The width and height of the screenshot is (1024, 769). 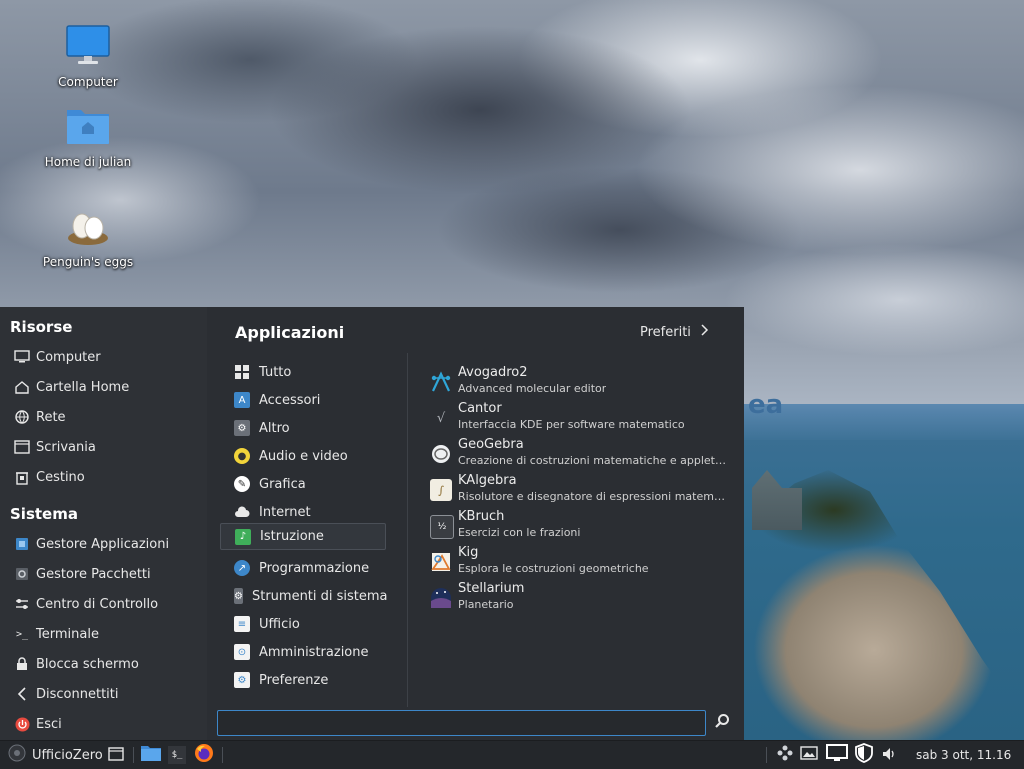 I want to click on code-icon: ↗, so click(x=242, y=568).